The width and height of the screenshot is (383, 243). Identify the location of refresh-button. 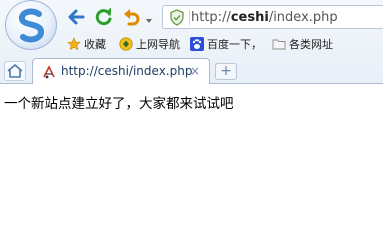
(104, 17).